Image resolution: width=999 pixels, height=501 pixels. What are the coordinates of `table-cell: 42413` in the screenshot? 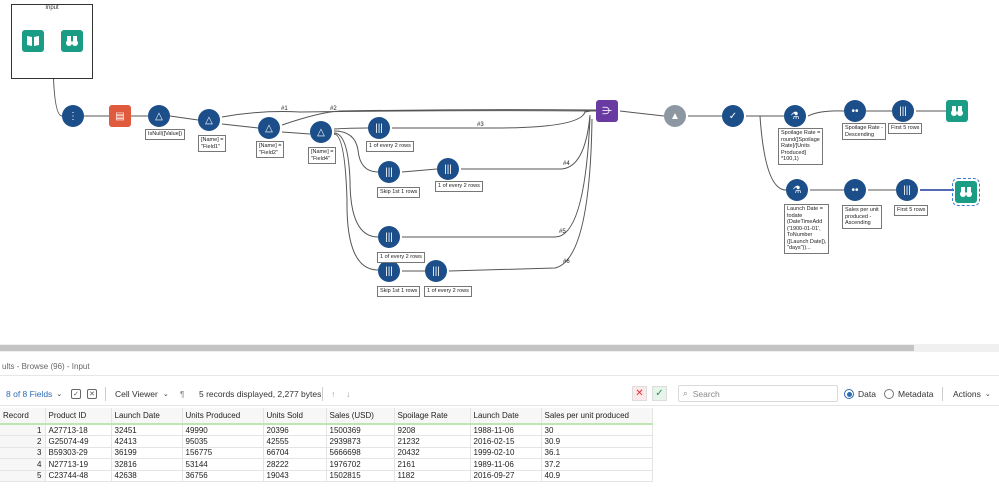 It's located at (147, 441).